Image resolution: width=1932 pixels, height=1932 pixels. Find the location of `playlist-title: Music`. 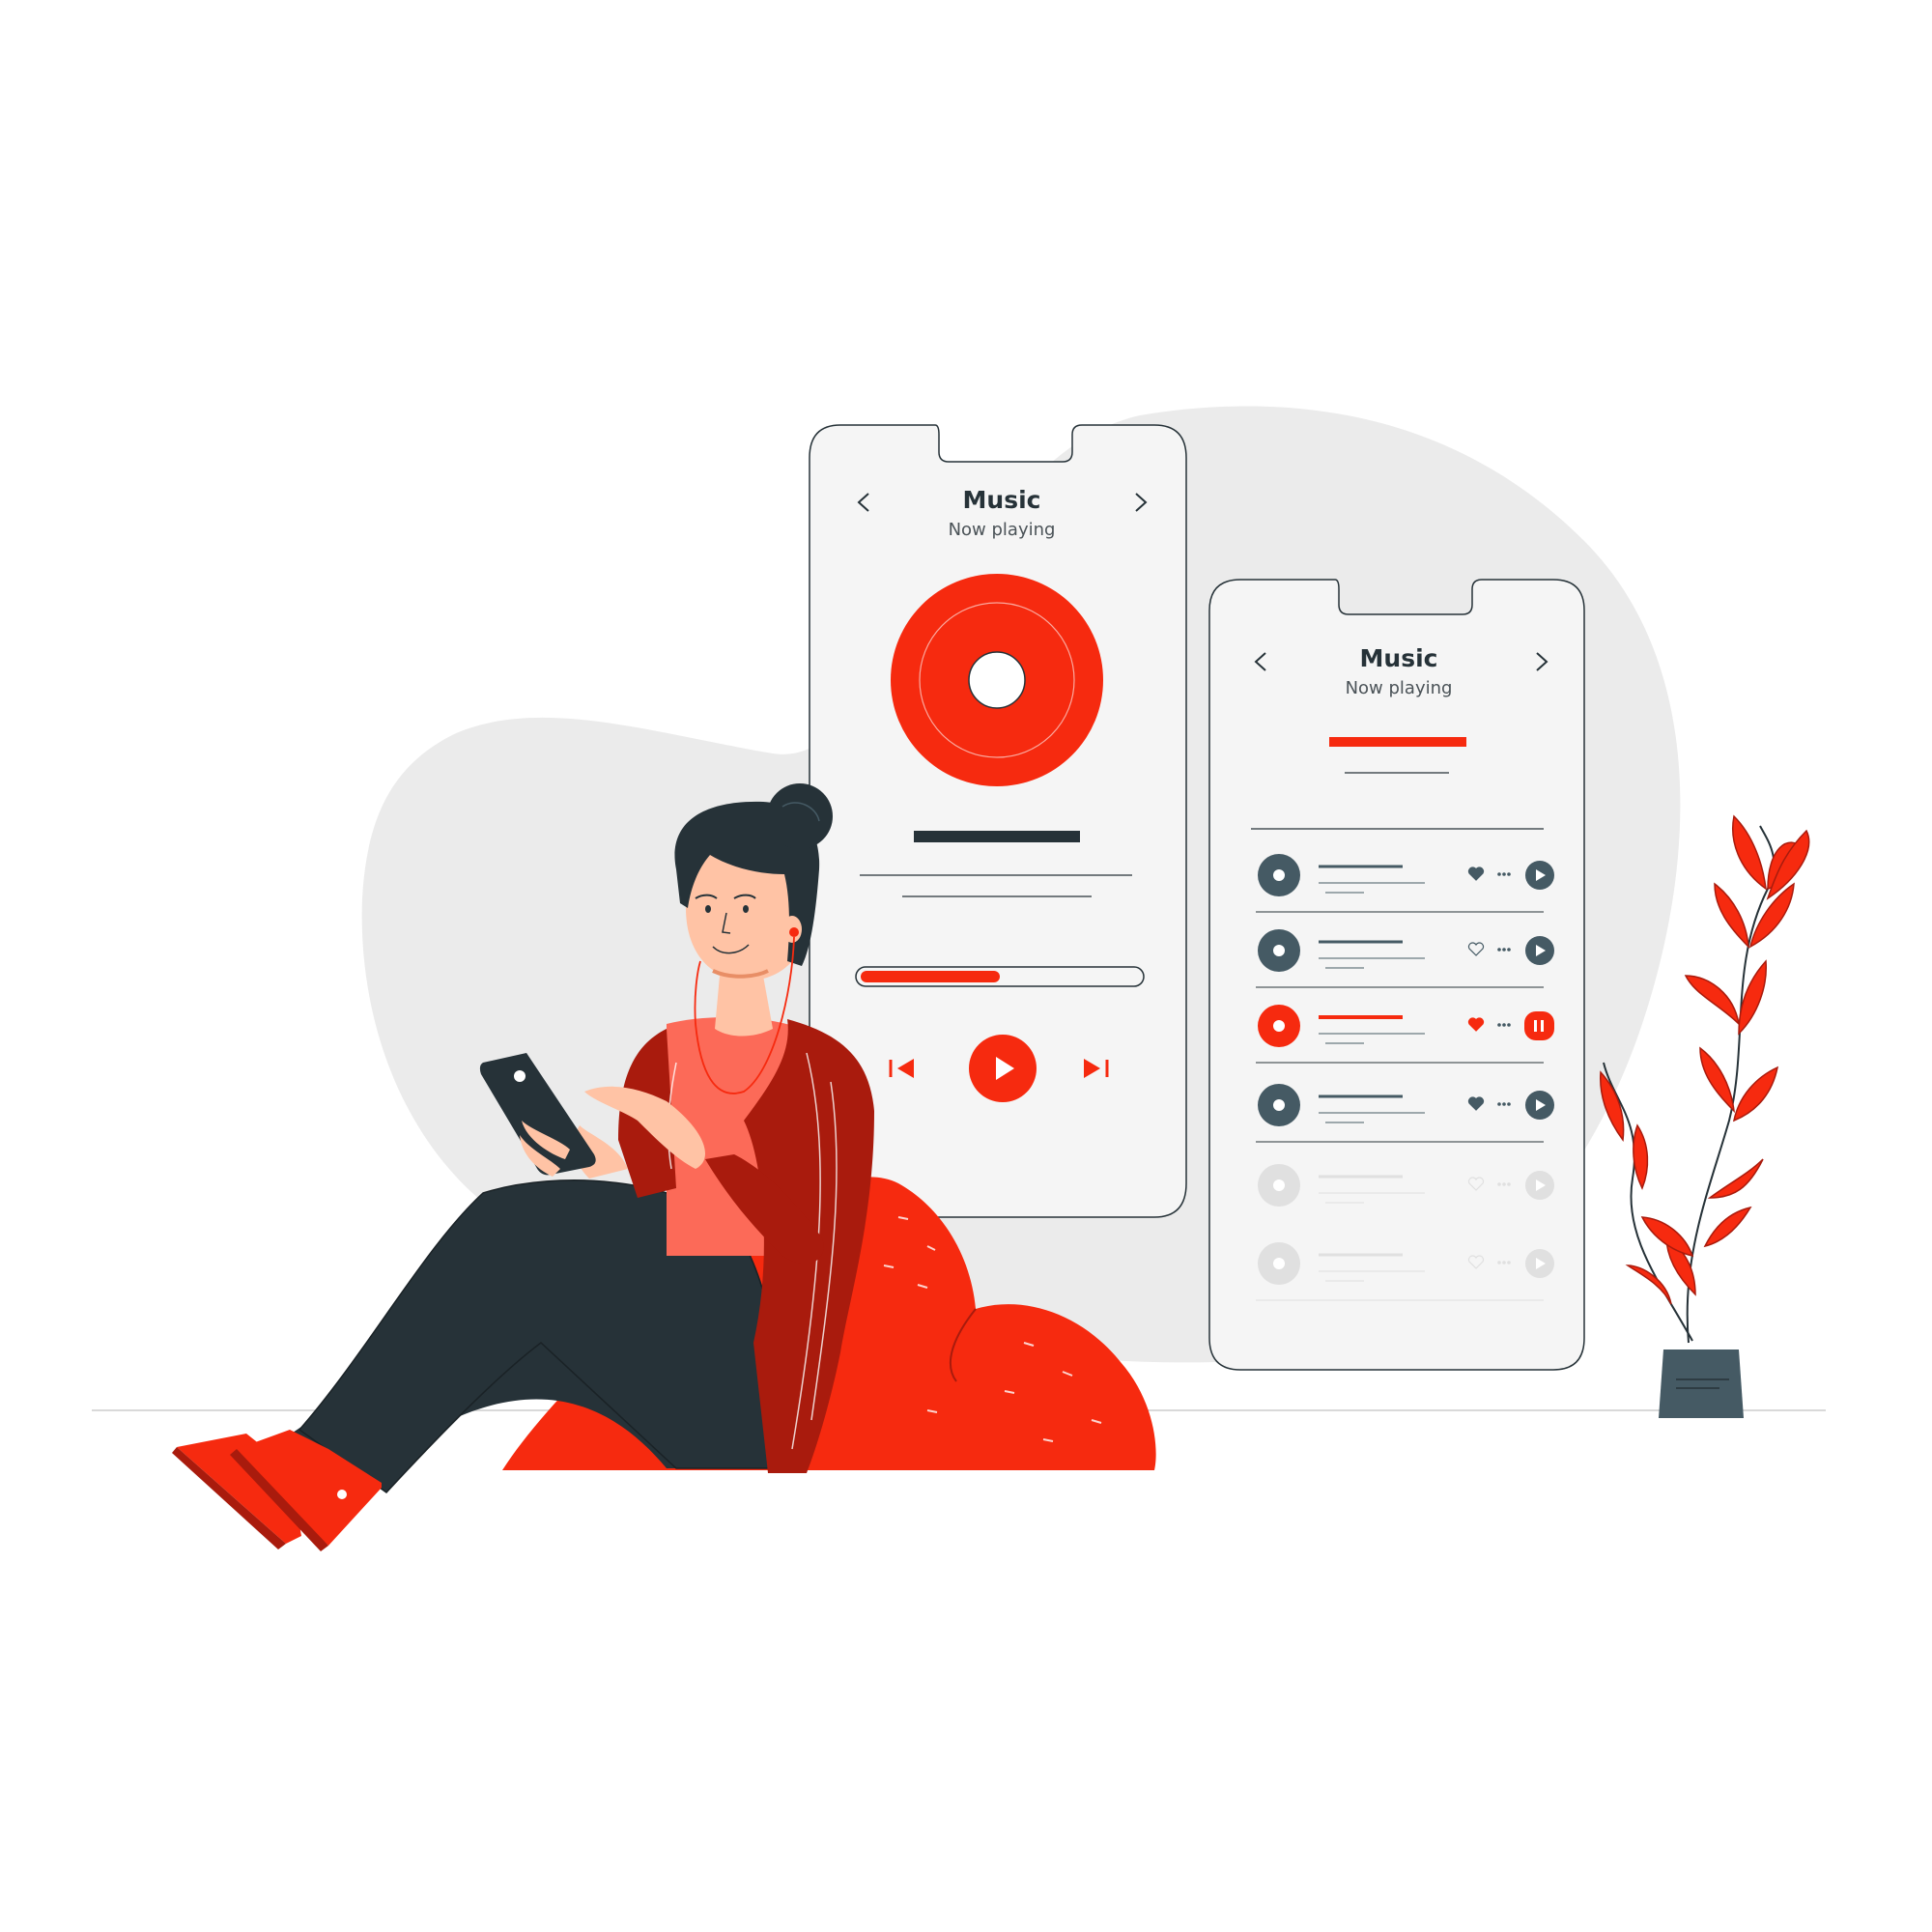

playlist-title: Music is located at coordinates (1398, 658).